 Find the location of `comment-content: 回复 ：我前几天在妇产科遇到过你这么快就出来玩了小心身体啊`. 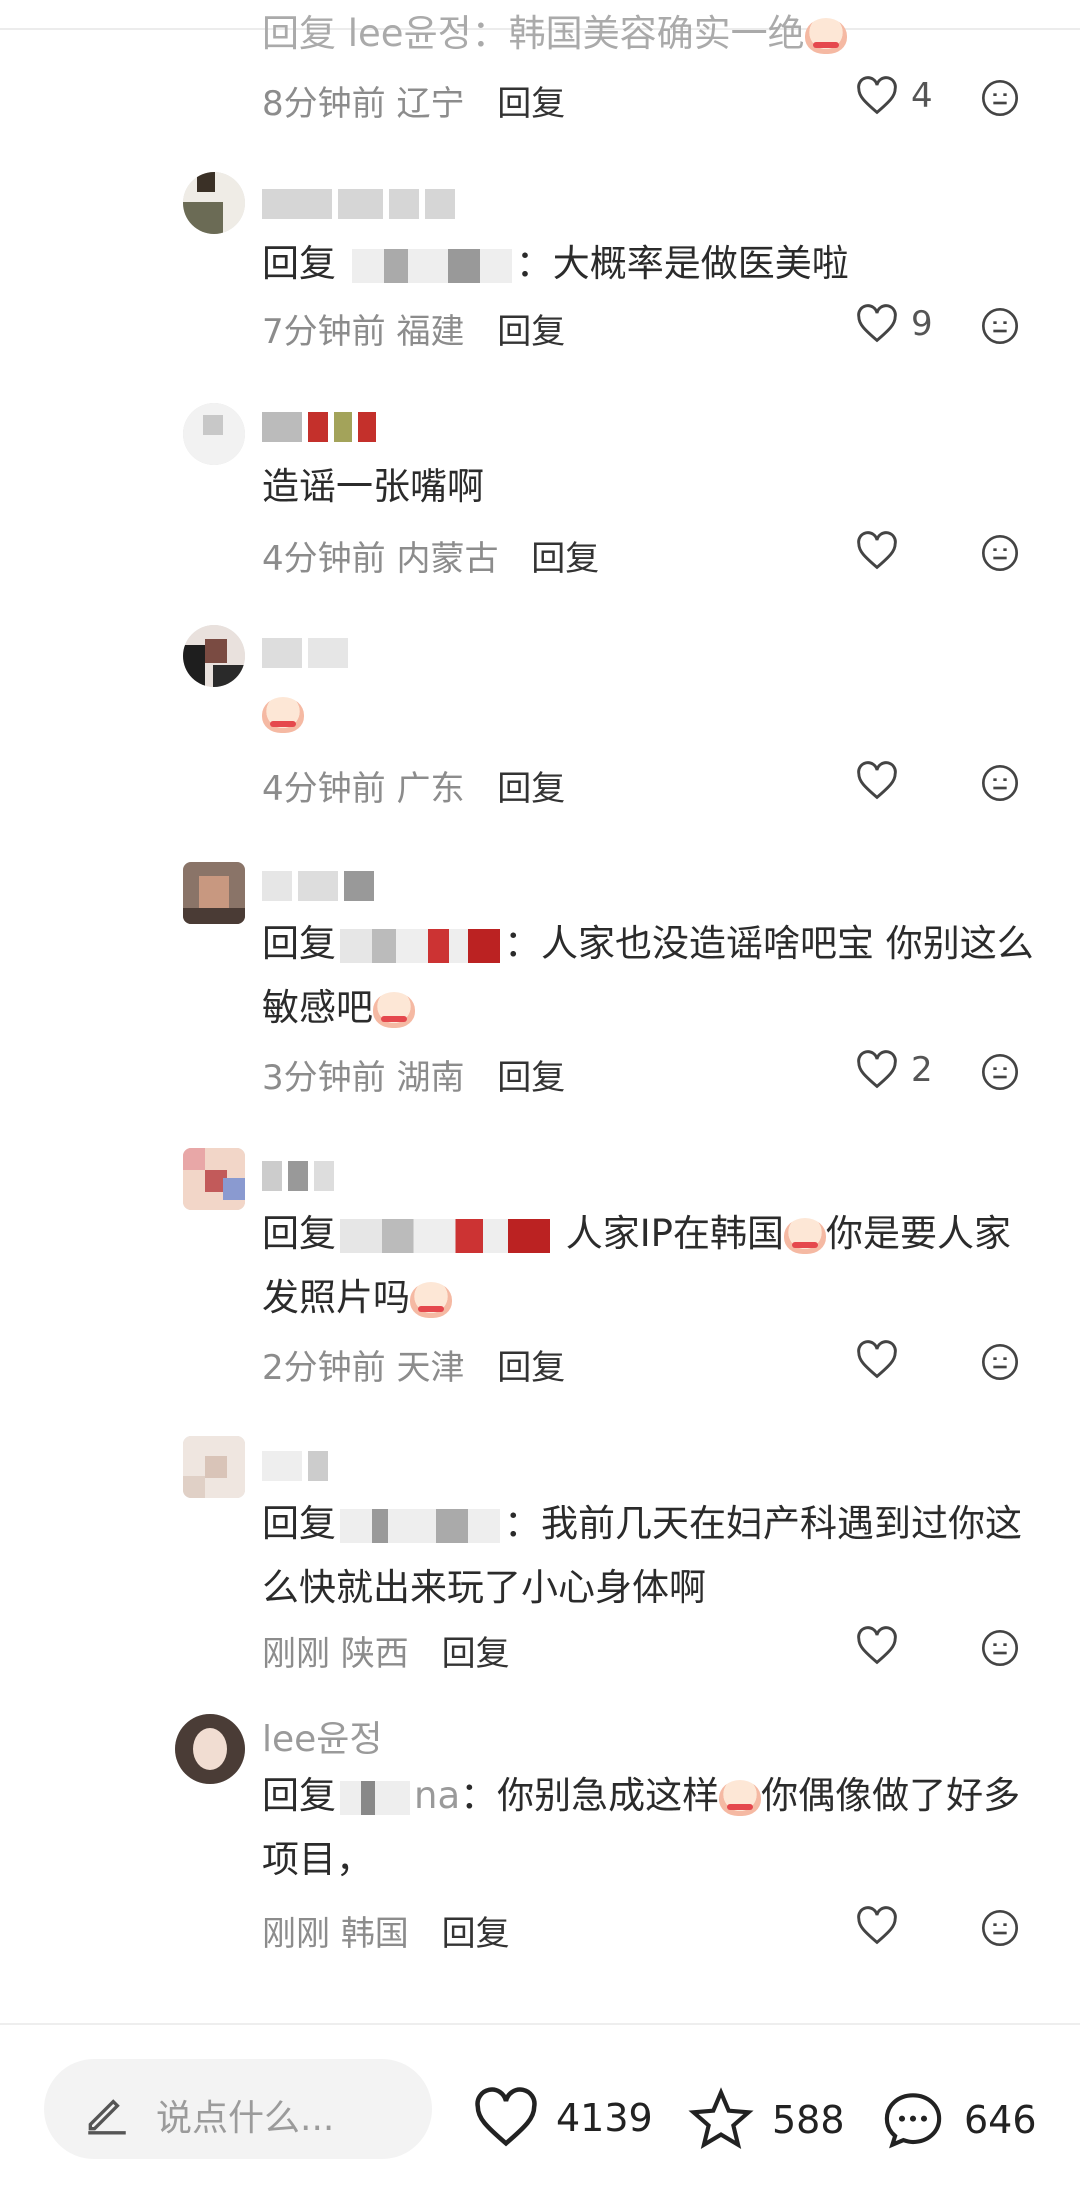

comment-content: 回复 ：我前几天在妇产科遇到过你这么快就出来玩了小心身体啊 is located at coordinates (642, 1555).